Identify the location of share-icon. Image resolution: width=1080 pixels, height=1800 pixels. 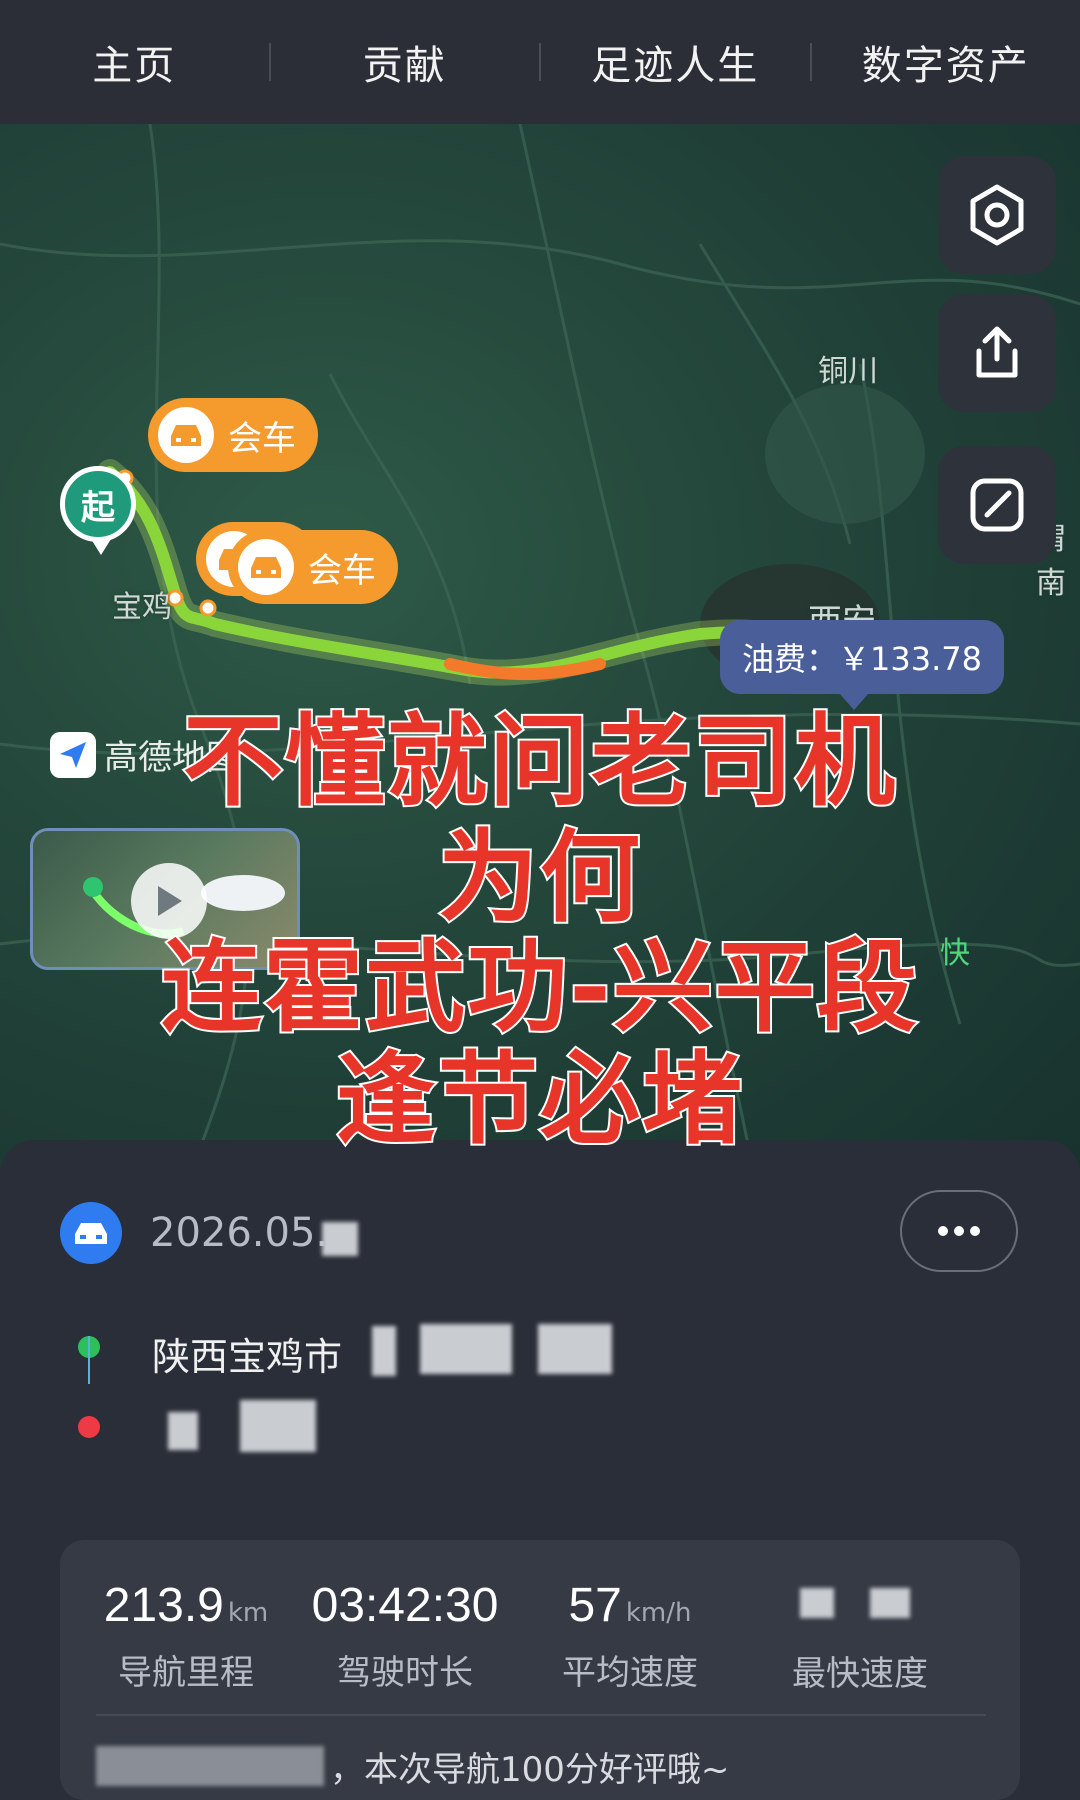
(997, 352).